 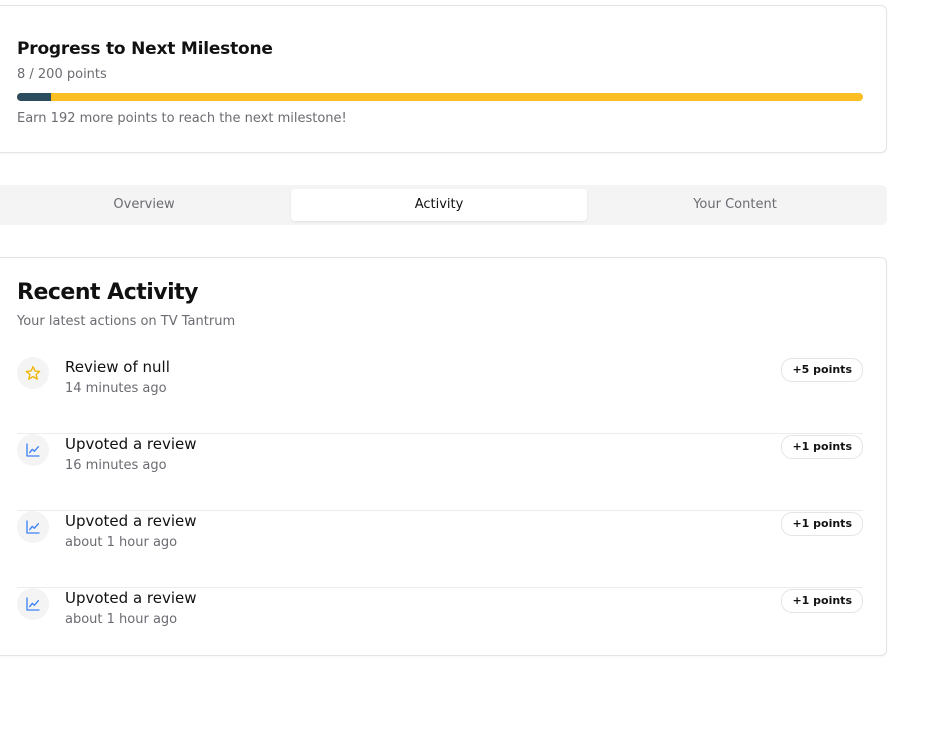 What do you see at coordinates (117, 367) in the screenshot?
I see `activity-title: Review of null` at bounding box center [117, 367].